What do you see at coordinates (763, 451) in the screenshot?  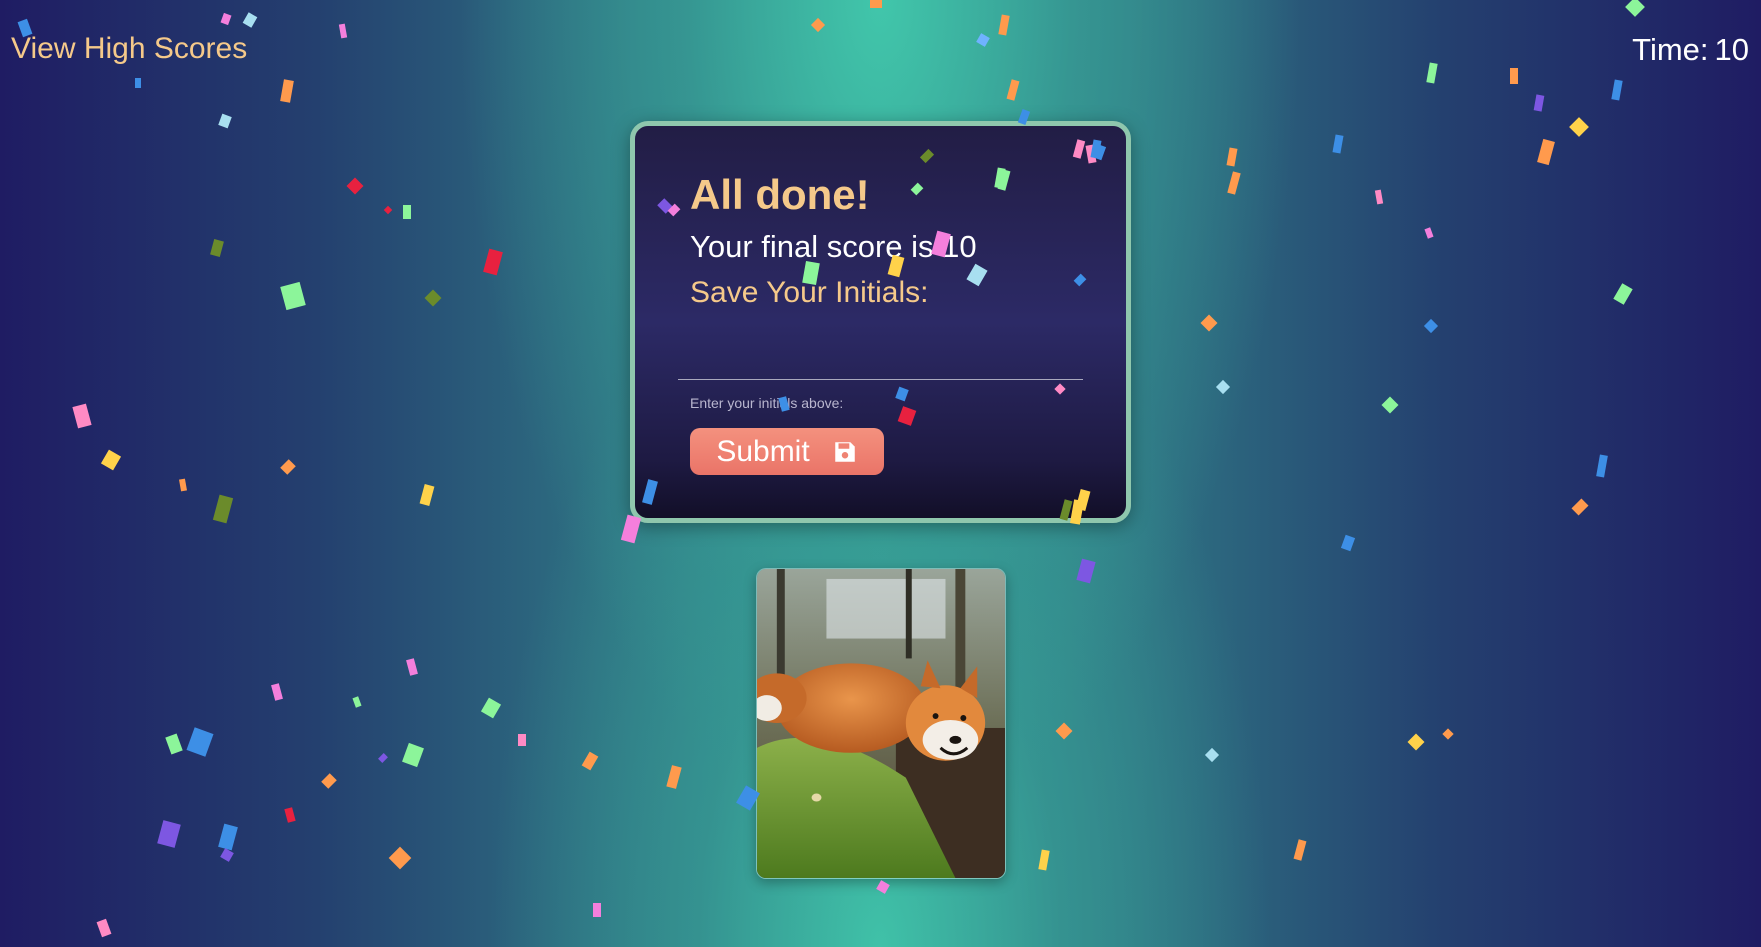 I see `submit-label: Submit` at bounding box center [763, 451].